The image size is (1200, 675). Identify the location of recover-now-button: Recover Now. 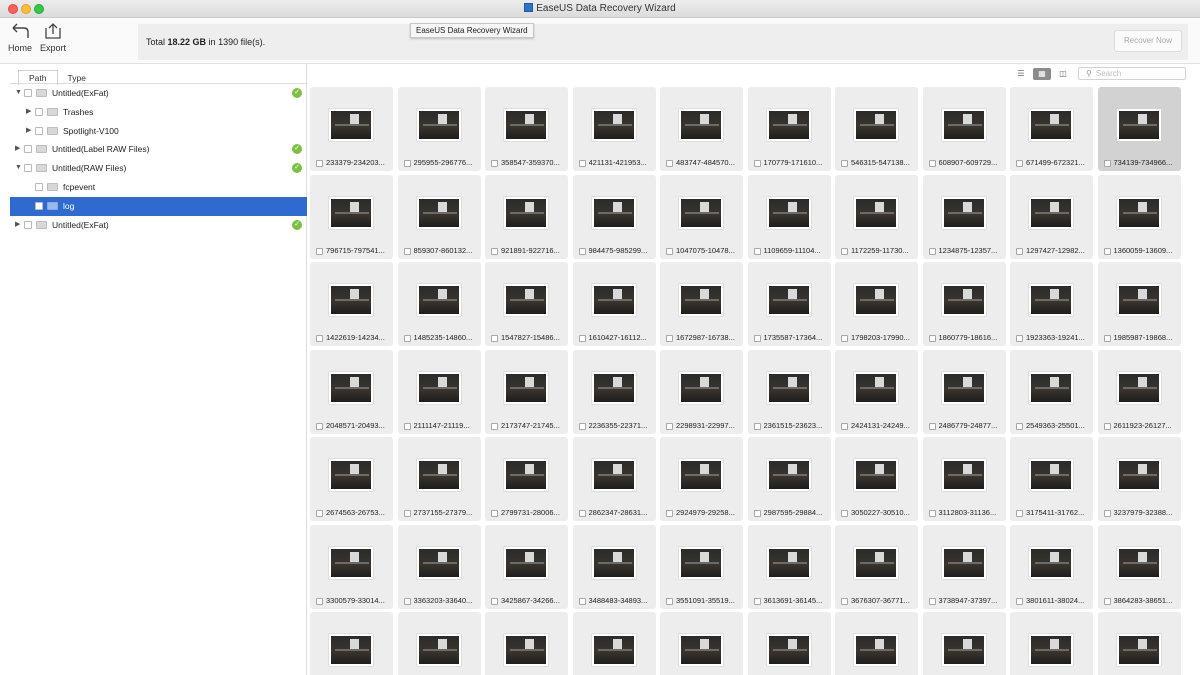
(1148, 41).